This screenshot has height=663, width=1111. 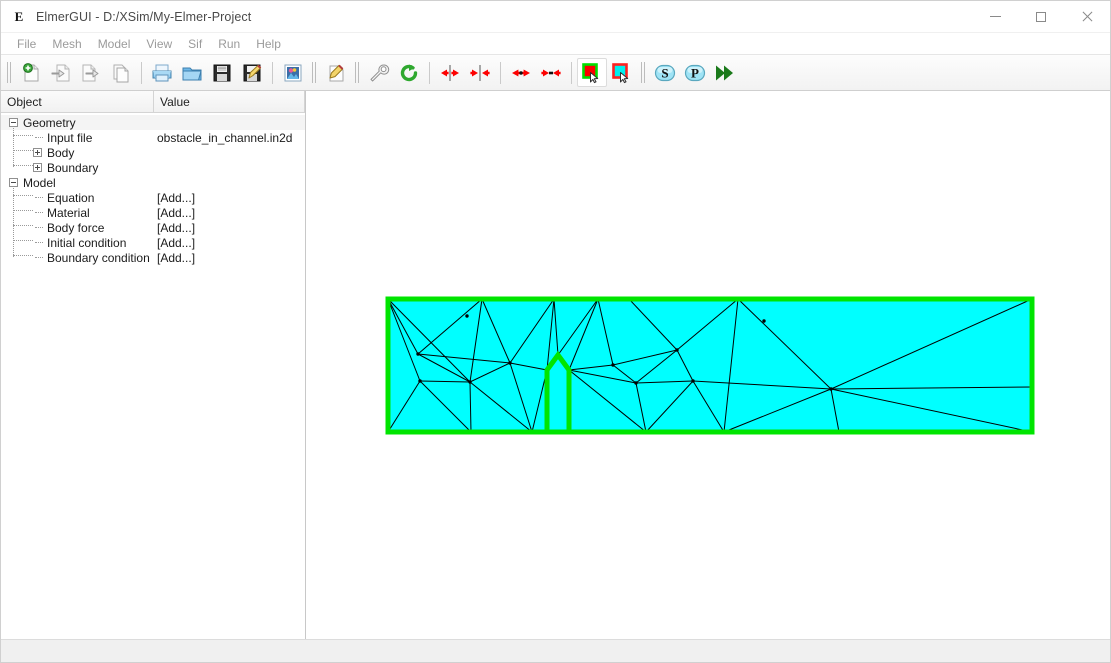 I want to click on postprocessor-icon: P, so click(x=695, y=72).